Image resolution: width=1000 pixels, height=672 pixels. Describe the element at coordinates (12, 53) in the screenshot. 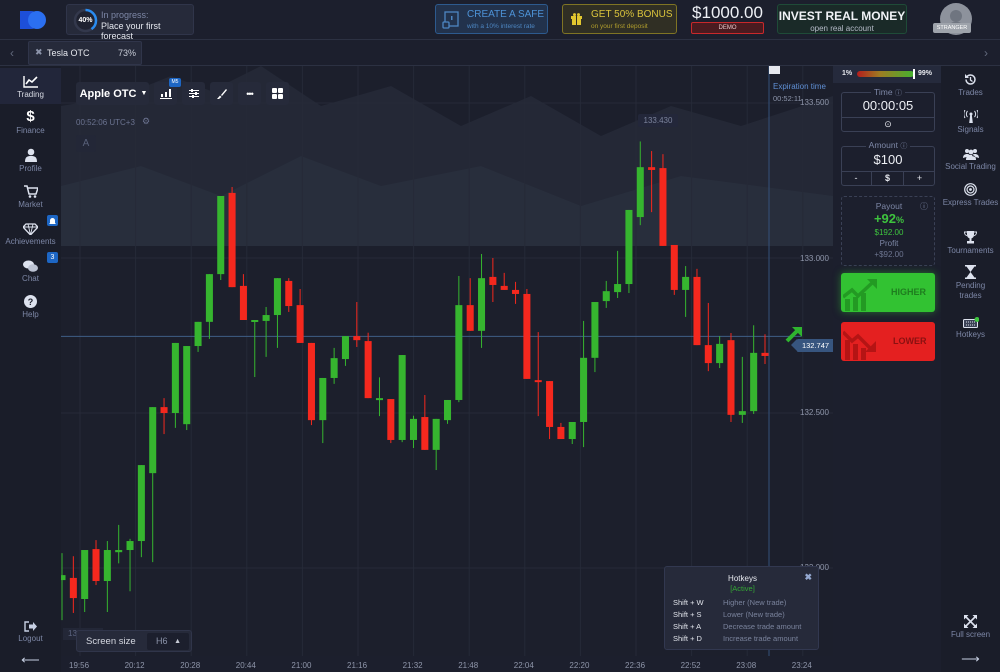

I see `chevron-left-icon: ‹` at that location.